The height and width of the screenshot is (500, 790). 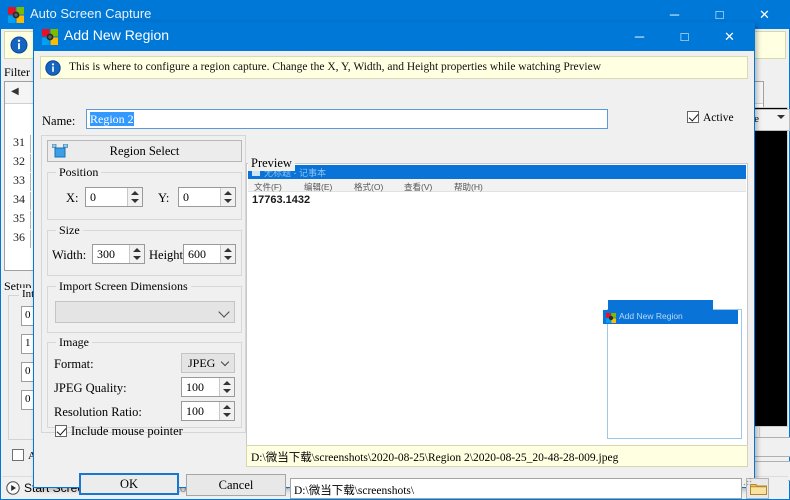 What do you see at coordinates (208, 411) in the screenshot?
I see `resolution-ratio-spinner: 100` at bounding box center [208, 411].